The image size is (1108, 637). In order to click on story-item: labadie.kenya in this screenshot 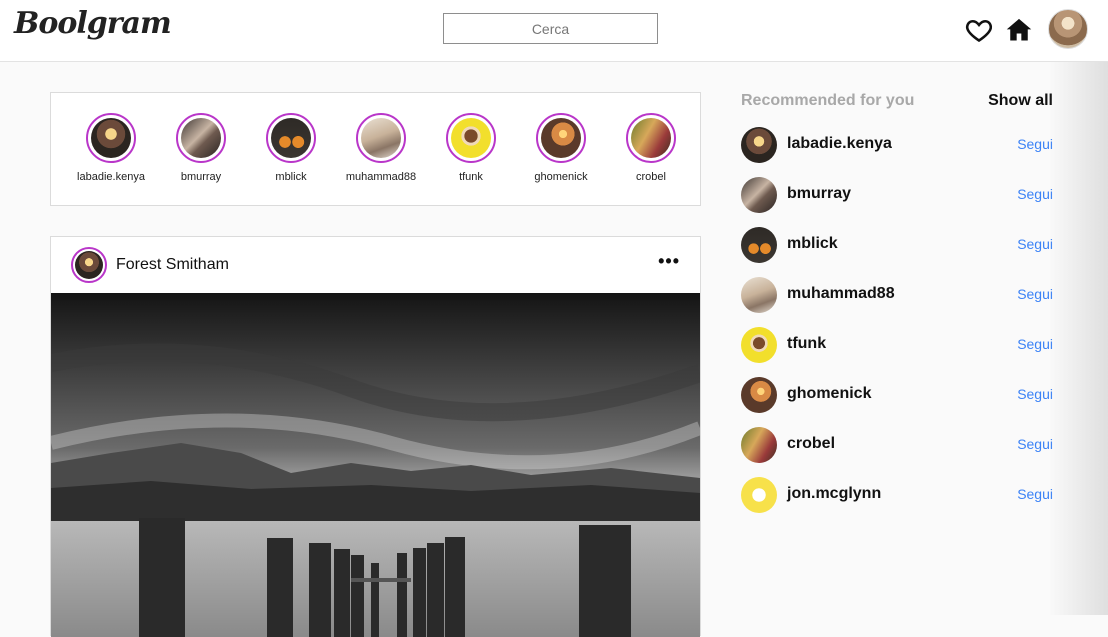, I will do `click(111, 148)`.